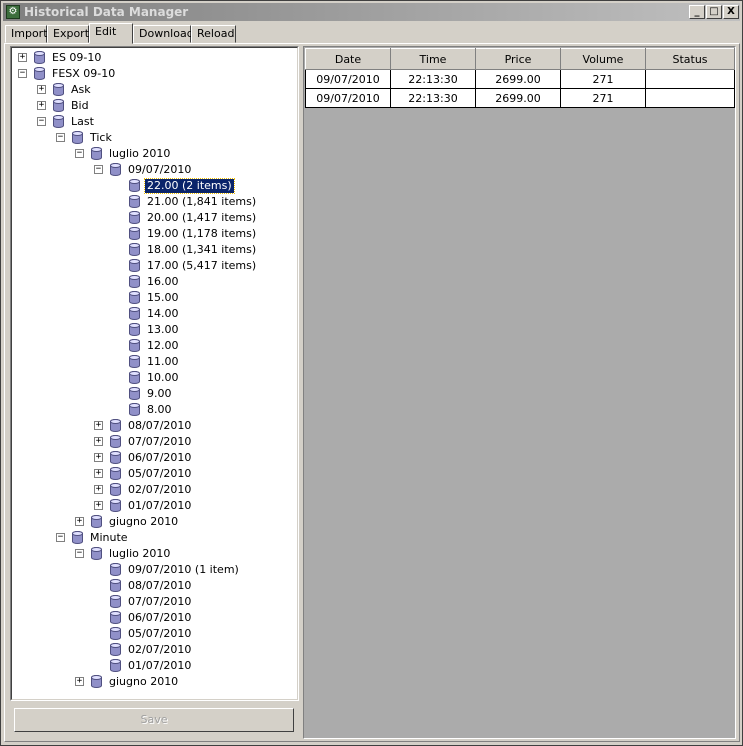  Describe the element at coordinates (111, 33) in the screenshot. I see `tab-edit: Edit` at that location.